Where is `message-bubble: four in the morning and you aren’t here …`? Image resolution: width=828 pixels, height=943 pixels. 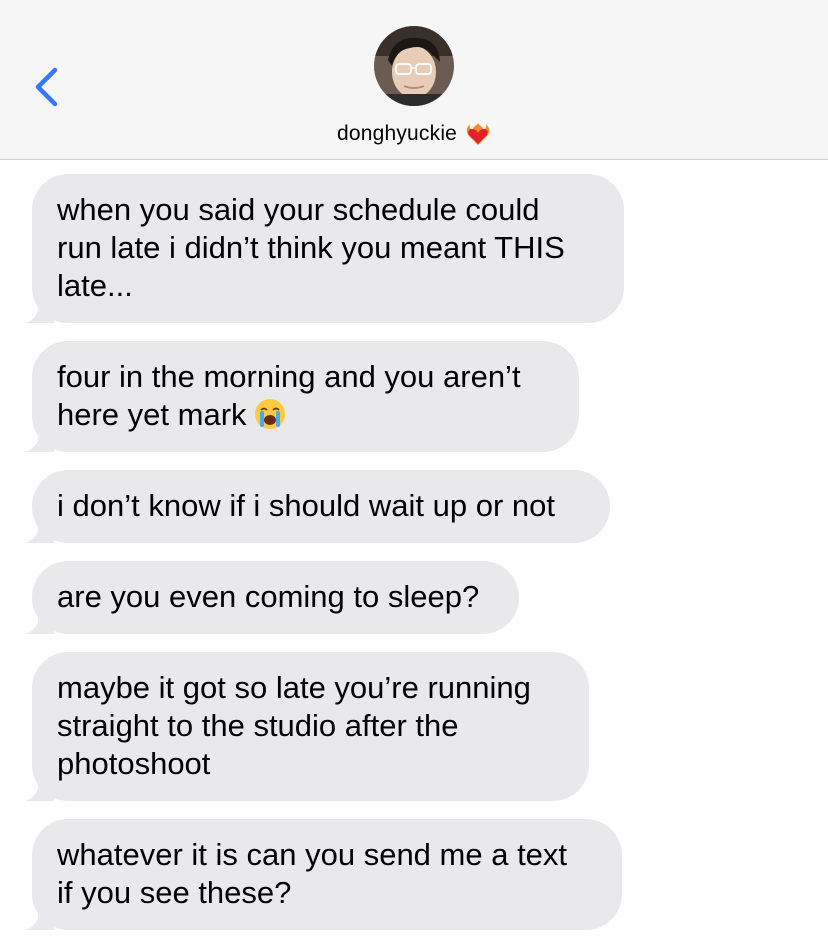
message-bubble: four in the morning and you aren’t here … is located at coordinates (301, 396).